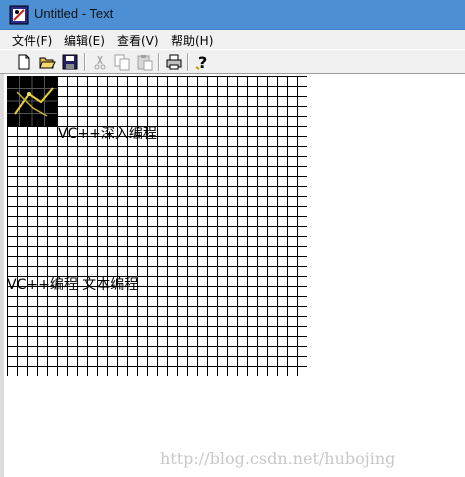 The height and width of the screenshot is (477, 465). I want to click on bitmap-image, so click(32, 101).